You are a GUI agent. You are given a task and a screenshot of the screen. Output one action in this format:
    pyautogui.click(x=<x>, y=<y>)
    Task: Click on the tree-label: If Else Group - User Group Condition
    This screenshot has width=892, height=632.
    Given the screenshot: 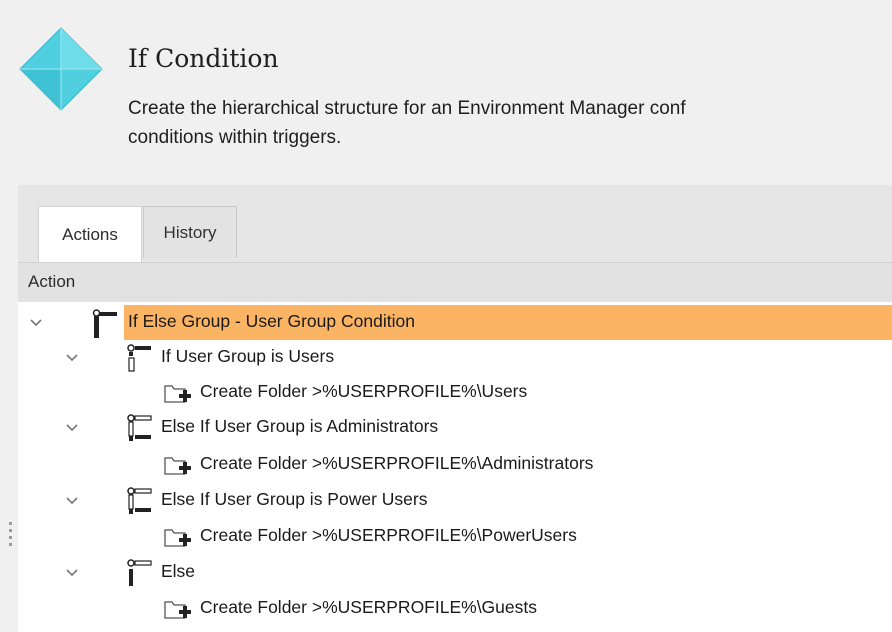 What is the action you would take?
    pyautogui.click(x=271, y=321)
    